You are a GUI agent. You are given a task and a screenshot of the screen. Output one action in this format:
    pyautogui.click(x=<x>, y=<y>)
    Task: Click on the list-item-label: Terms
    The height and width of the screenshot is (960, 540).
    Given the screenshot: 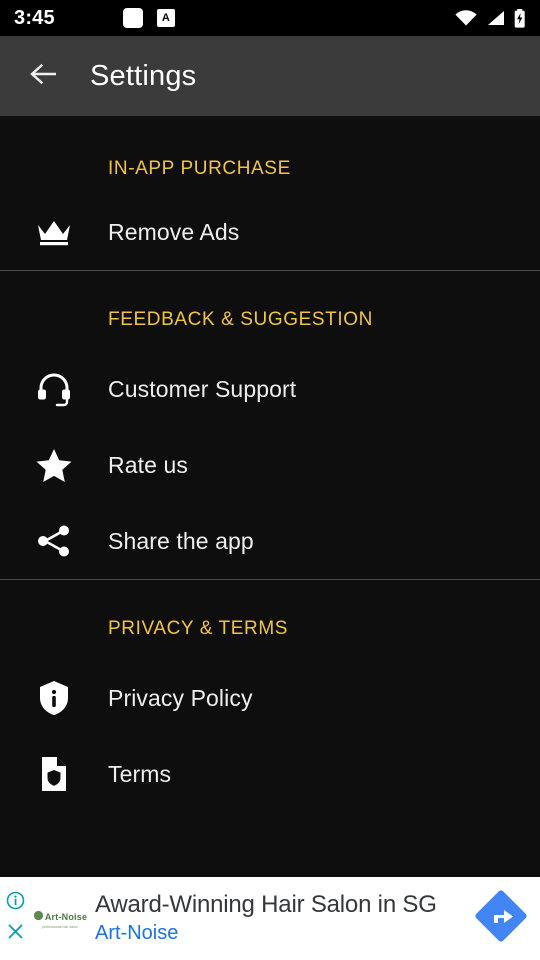 What is the action you would take?
    pyautogui.click(x=140, y=773)
    